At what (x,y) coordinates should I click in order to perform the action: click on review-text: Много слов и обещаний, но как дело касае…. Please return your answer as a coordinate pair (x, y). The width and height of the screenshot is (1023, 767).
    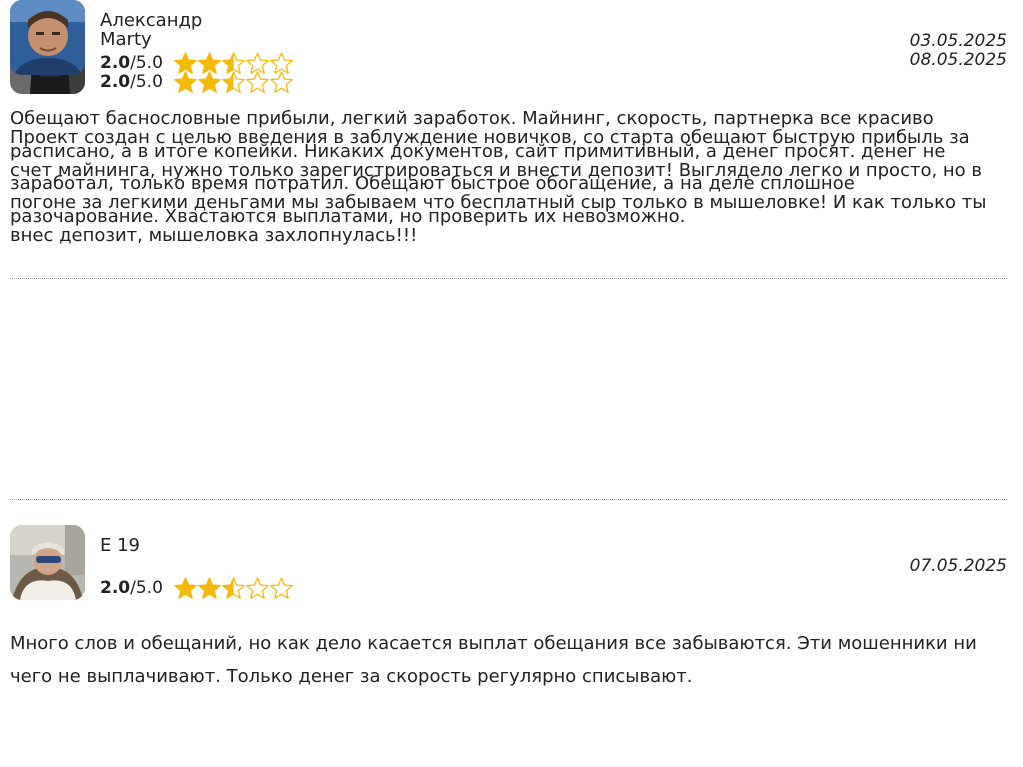
    Looking at the image, I should click on (493, 660).